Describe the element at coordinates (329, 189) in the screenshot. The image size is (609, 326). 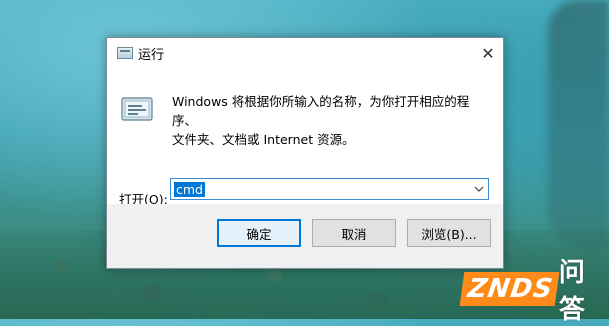
I see `open-combobox: cmd` at that location.